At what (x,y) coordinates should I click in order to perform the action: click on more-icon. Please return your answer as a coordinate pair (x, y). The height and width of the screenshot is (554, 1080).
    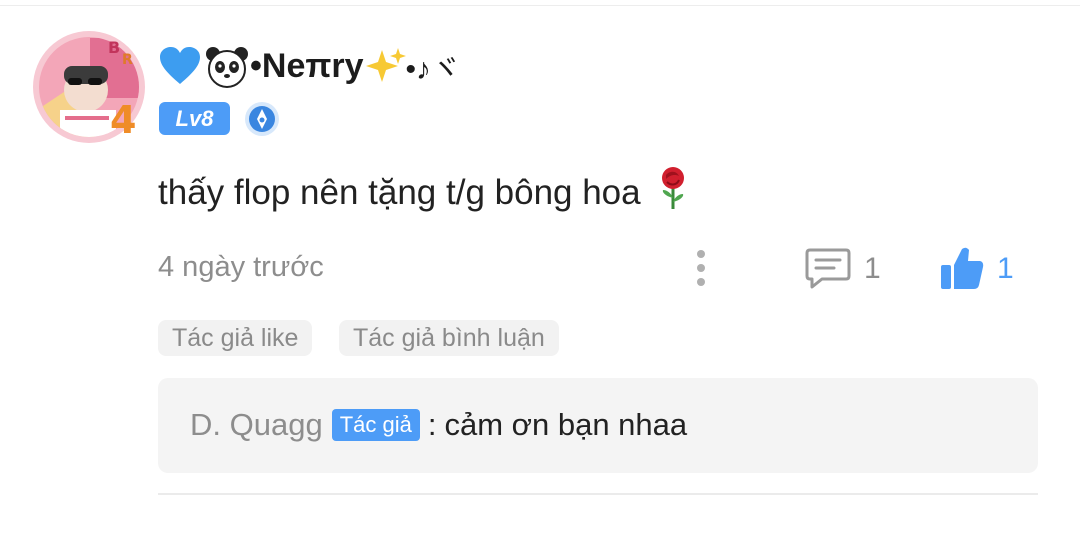
    Looking at the image, I should click on (701, 269).